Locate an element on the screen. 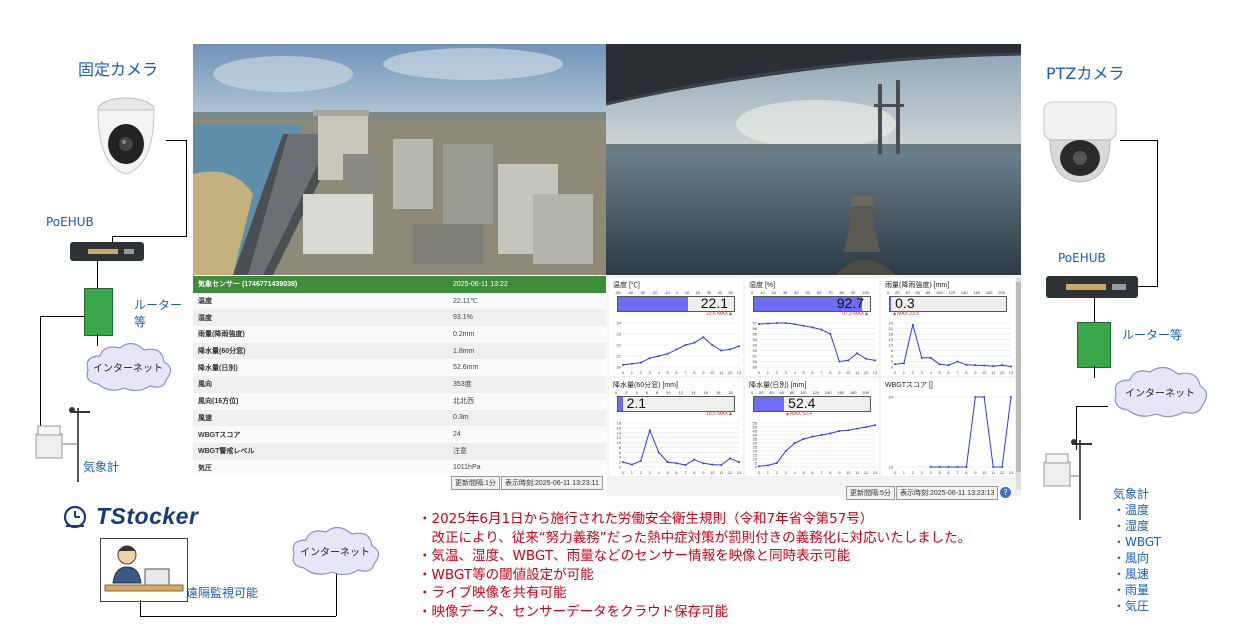 This screenshot has width=1238, height=632. gauge-tick-label: 14 is located at coordinates (693, 392).